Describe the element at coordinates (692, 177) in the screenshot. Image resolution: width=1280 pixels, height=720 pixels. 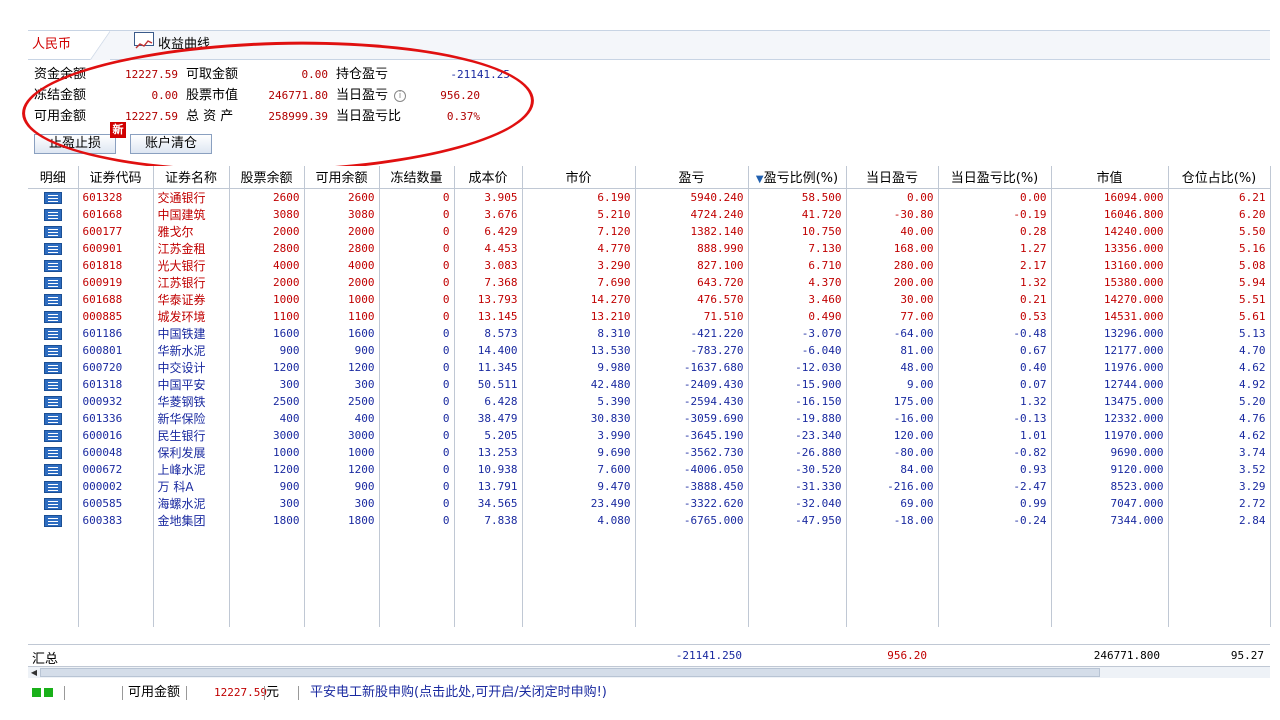
I see `column-header: 盈亏` at that location.